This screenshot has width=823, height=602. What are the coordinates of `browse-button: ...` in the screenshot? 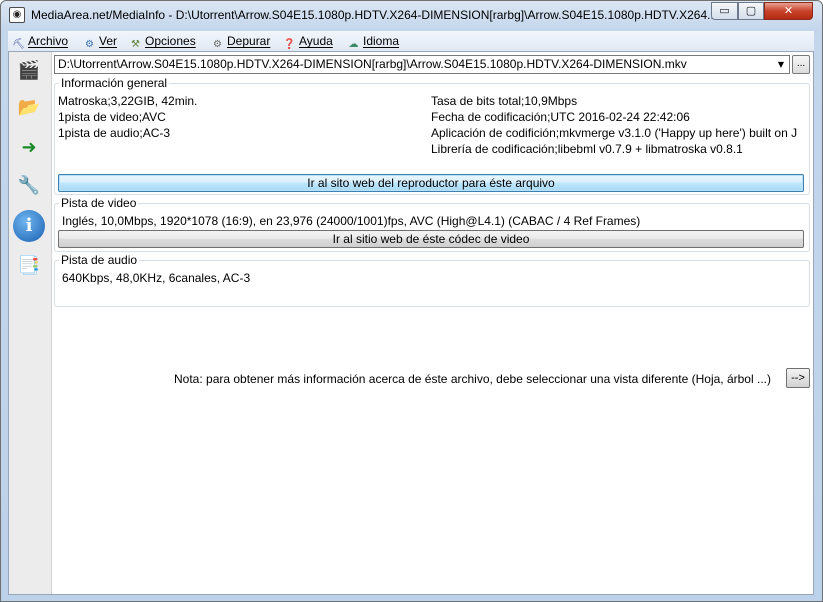 It's located at (801, 64).